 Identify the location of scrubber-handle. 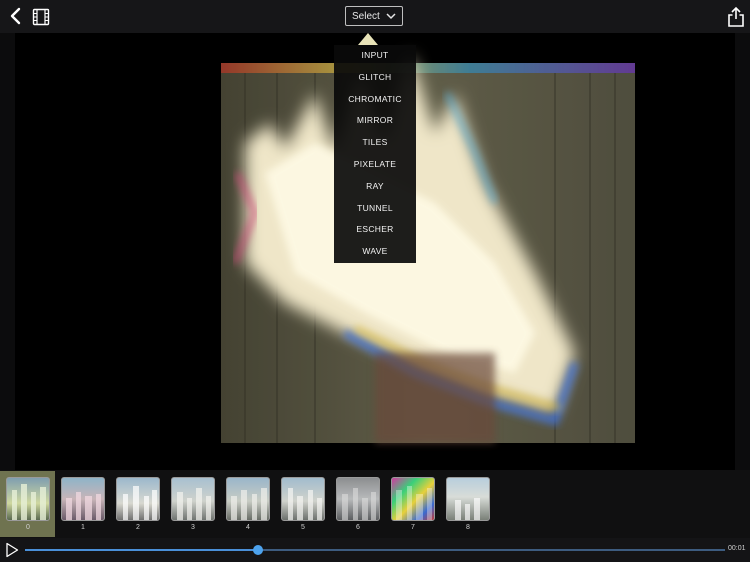
(258, 550).